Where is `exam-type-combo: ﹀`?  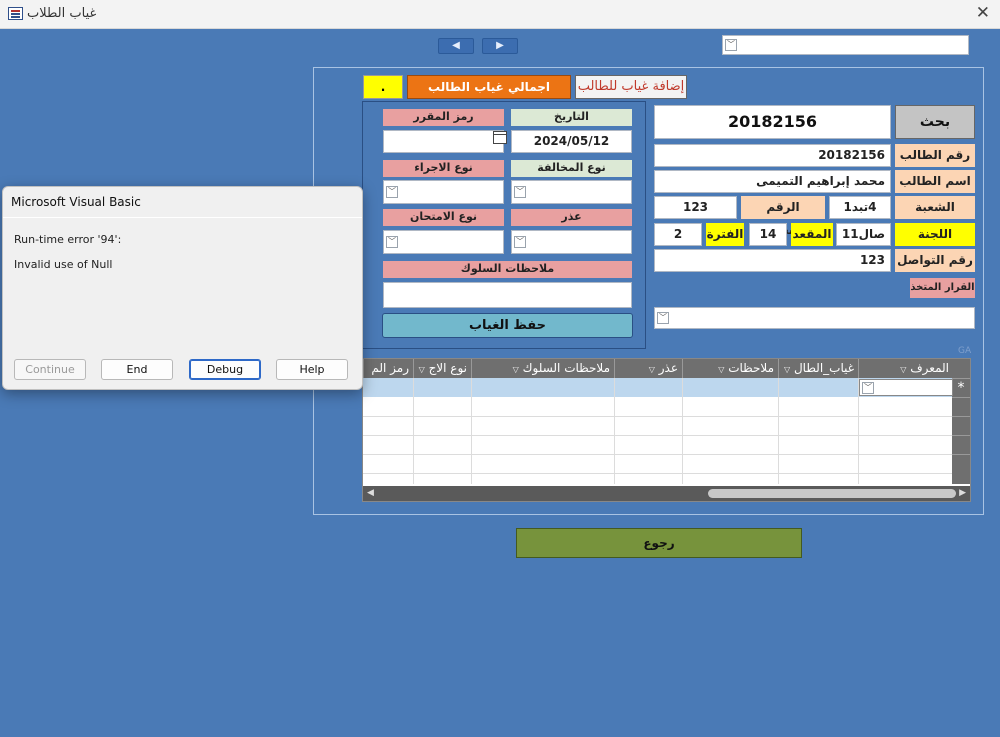 exam-type-combo: ﹀ is located at coordinates (443, 242).